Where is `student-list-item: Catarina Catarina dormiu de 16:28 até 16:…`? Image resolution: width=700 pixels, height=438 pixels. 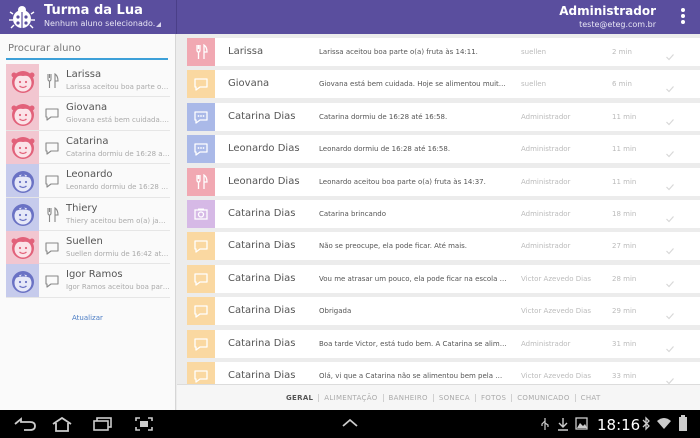 student-list-item: Catarina Catarina dormiu de 16:28 até 16:… is located at coordinates (88, 147).